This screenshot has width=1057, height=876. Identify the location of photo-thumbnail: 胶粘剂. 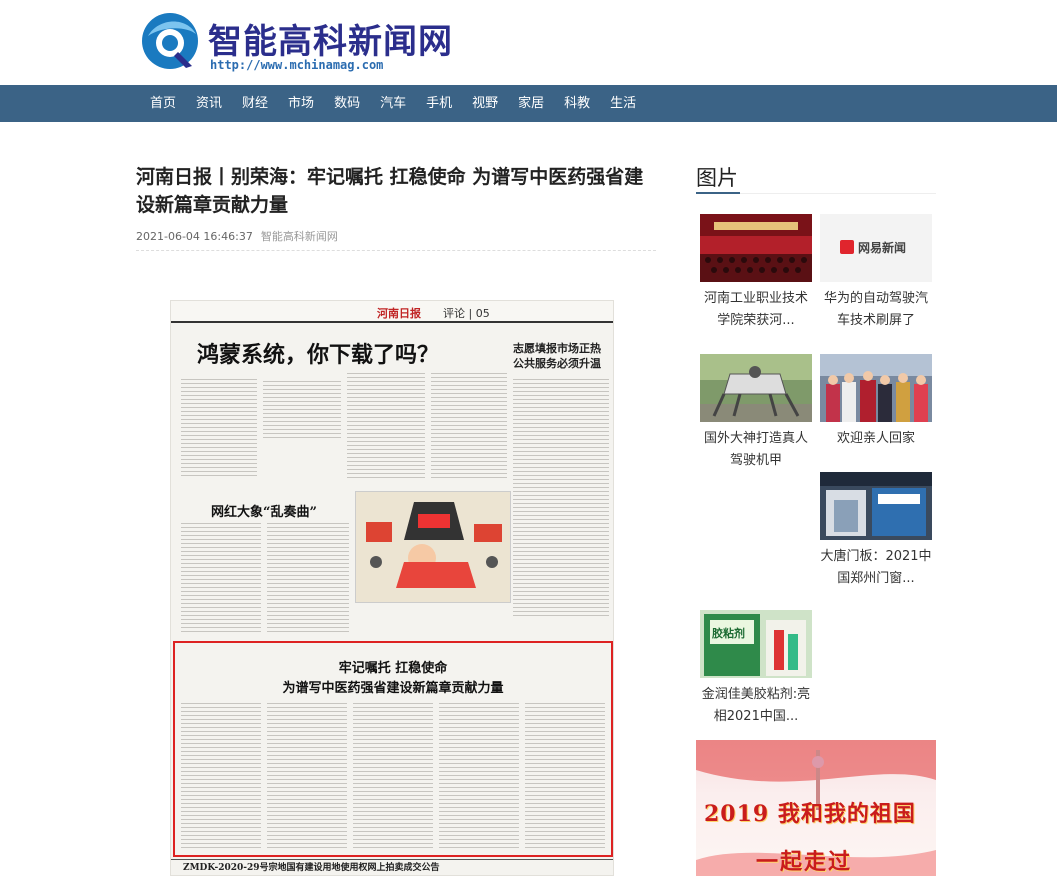
(756, 644).